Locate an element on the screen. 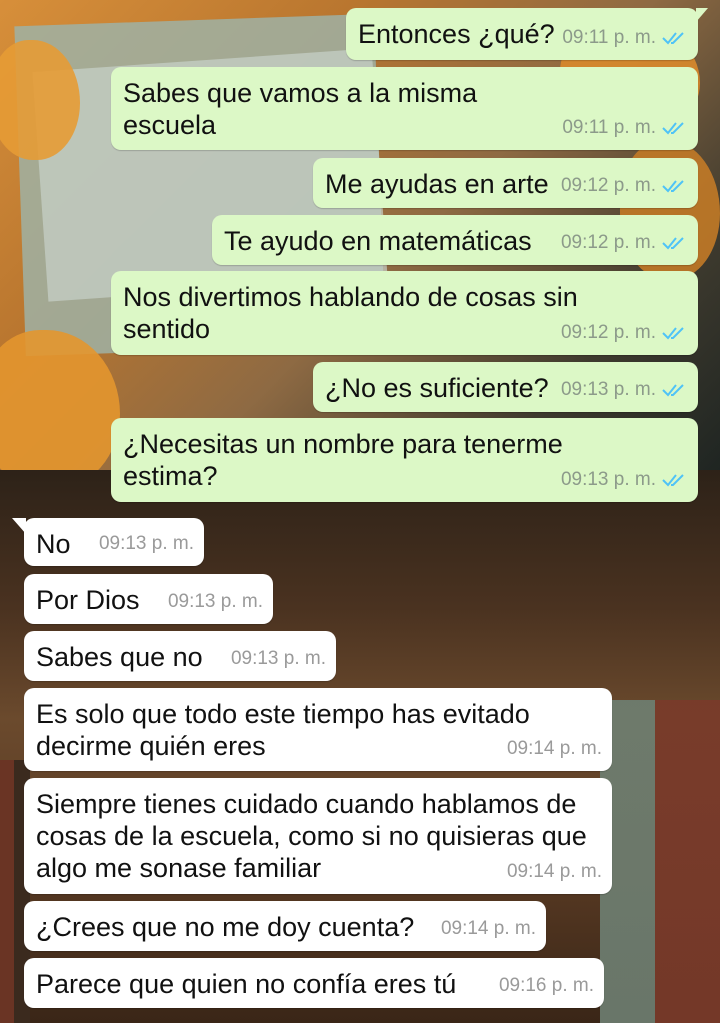 This screenshot has width=720, height=1023. message-text: No is located at coordinates (53, 544).